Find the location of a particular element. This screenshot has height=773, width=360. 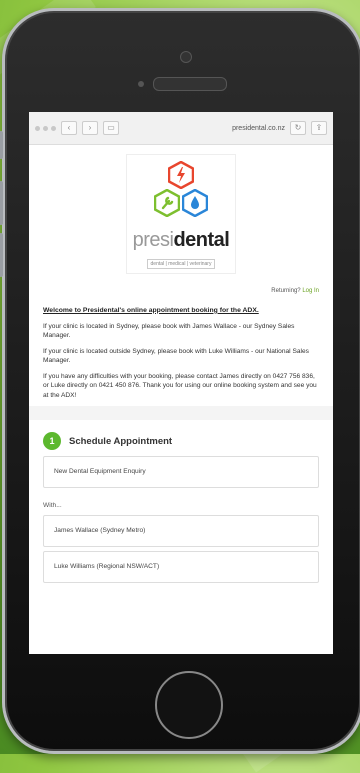

share-icon: ⇪ is located at coordinates (319, 128).